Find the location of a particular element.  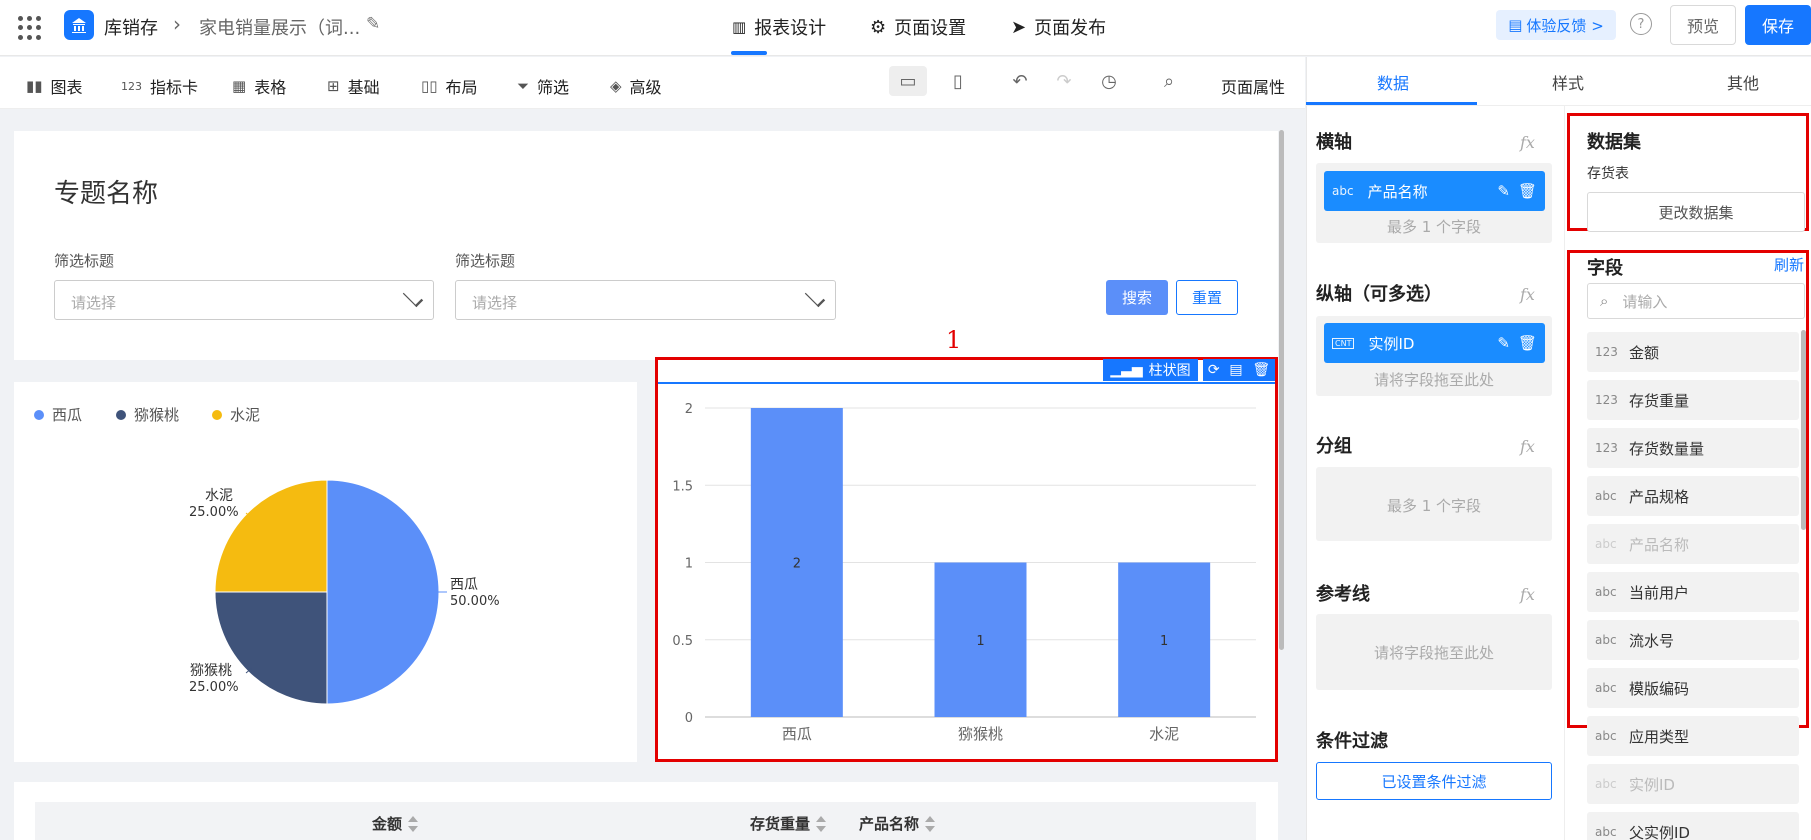

edit-title-icon: ✎ is located at coordinates (373, 24).